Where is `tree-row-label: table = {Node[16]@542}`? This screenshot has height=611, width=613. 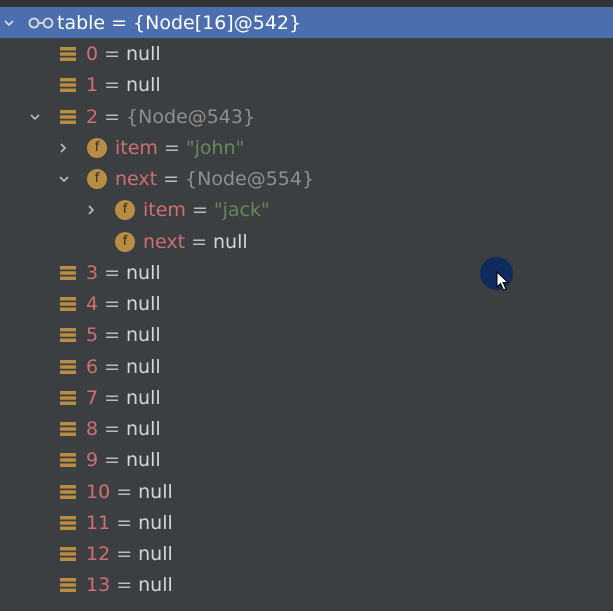
tree-row-label: table = {Node[16]@542} is located at coordinates (179, 22).